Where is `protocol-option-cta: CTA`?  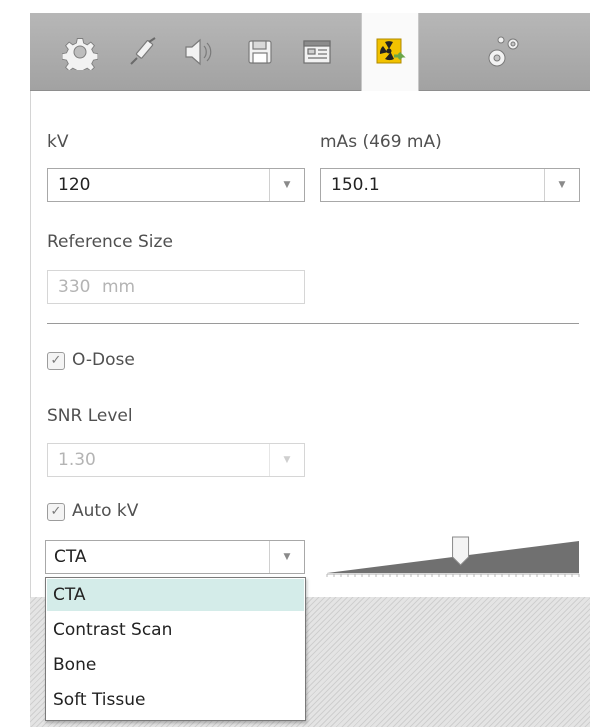 protocol-option-cta: CTA is located at coordinates (175, 595).